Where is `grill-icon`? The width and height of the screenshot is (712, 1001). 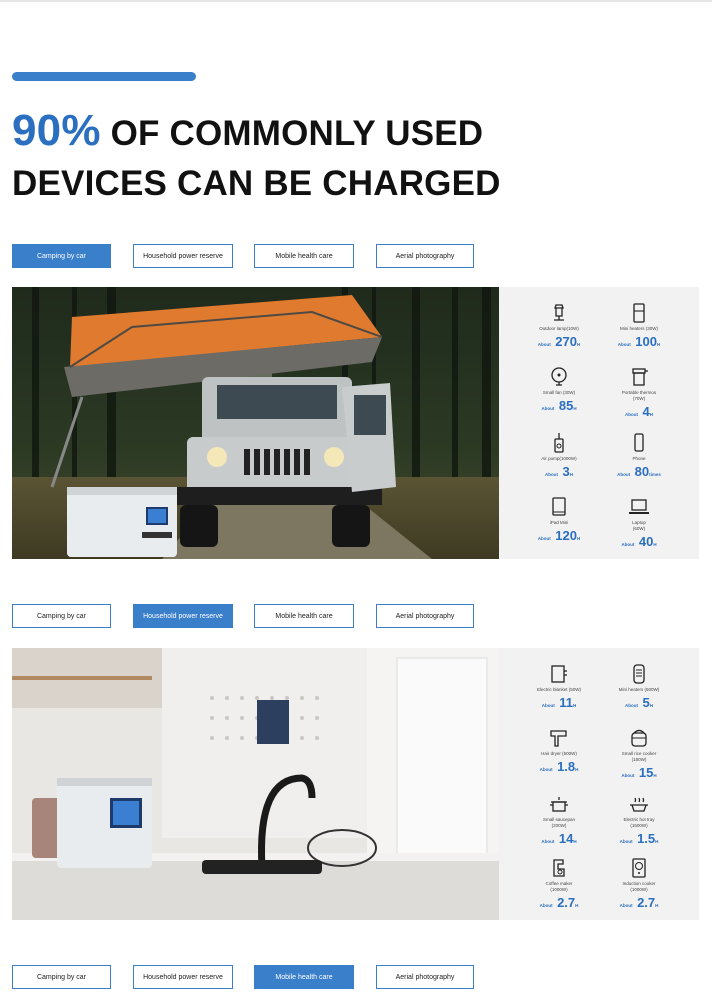 grill-icon is located at coordinates (639, 804).